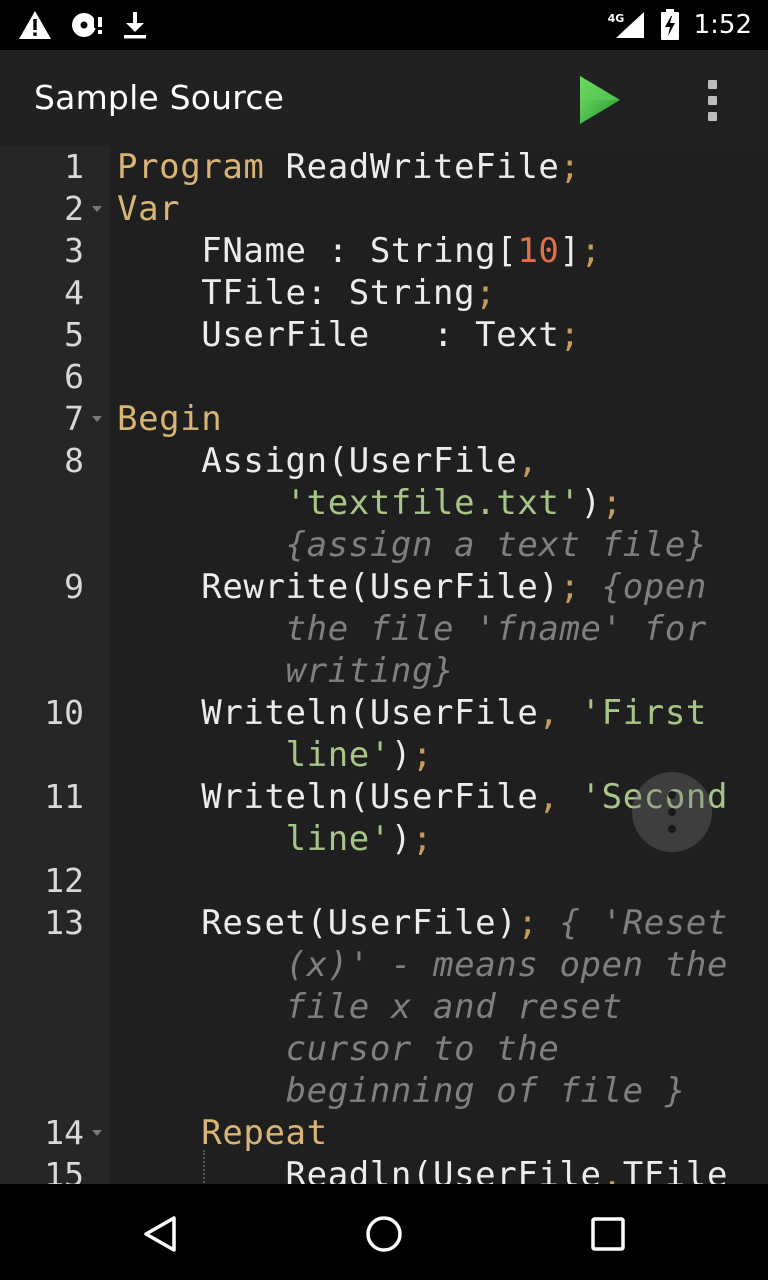 The height and width of the screenshot is (1280, 768). Describe the element at coordinates (722, 25) in the screenshot. I see `status-time: 1:52` at that location.